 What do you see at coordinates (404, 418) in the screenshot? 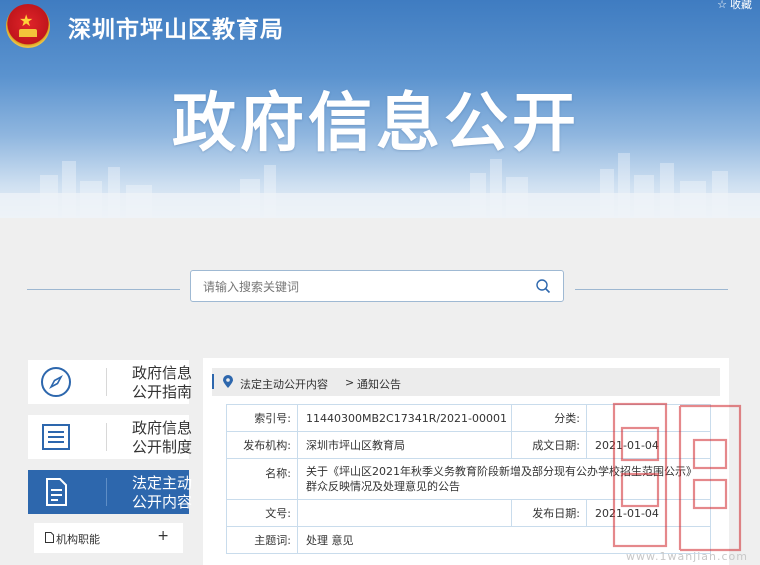
I see `index-no-value: 11440300MB2C17341R/2021-00001` at bounding box center [404, 418].